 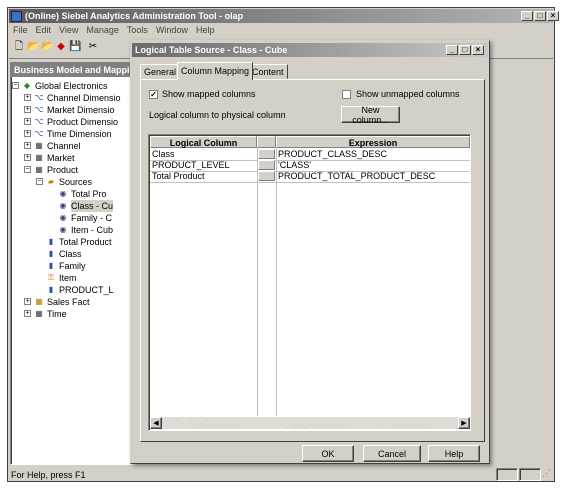 I want to click on logical-column-cell: Total Product, so click(x=178, y=176).